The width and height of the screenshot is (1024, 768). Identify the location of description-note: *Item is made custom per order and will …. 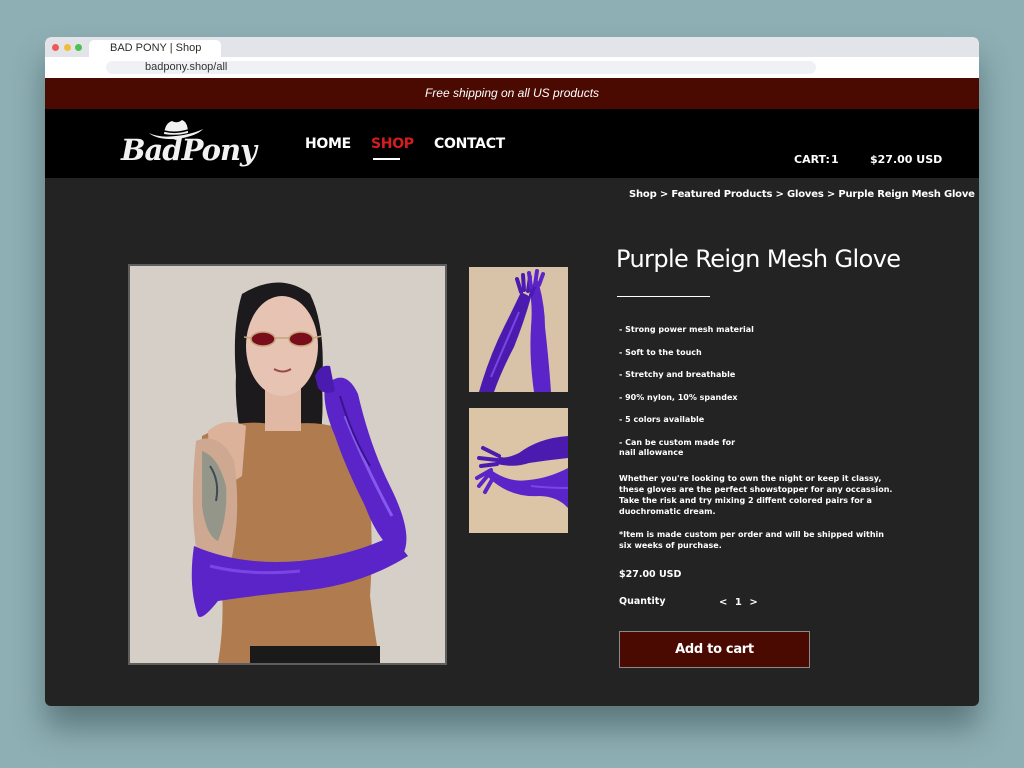
(751, 540).